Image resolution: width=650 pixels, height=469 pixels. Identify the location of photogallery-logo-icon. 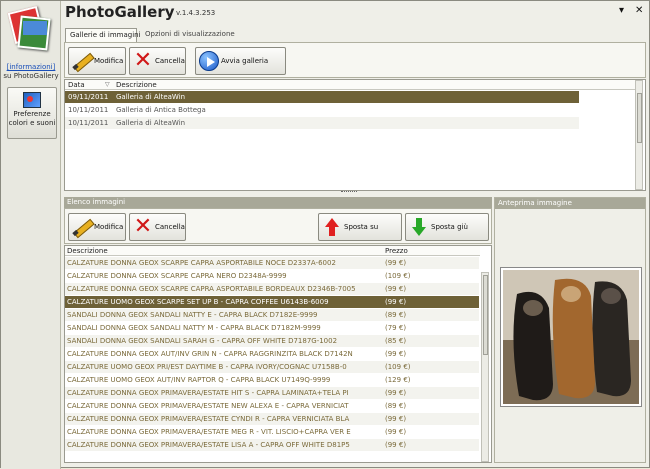
(30, 30).